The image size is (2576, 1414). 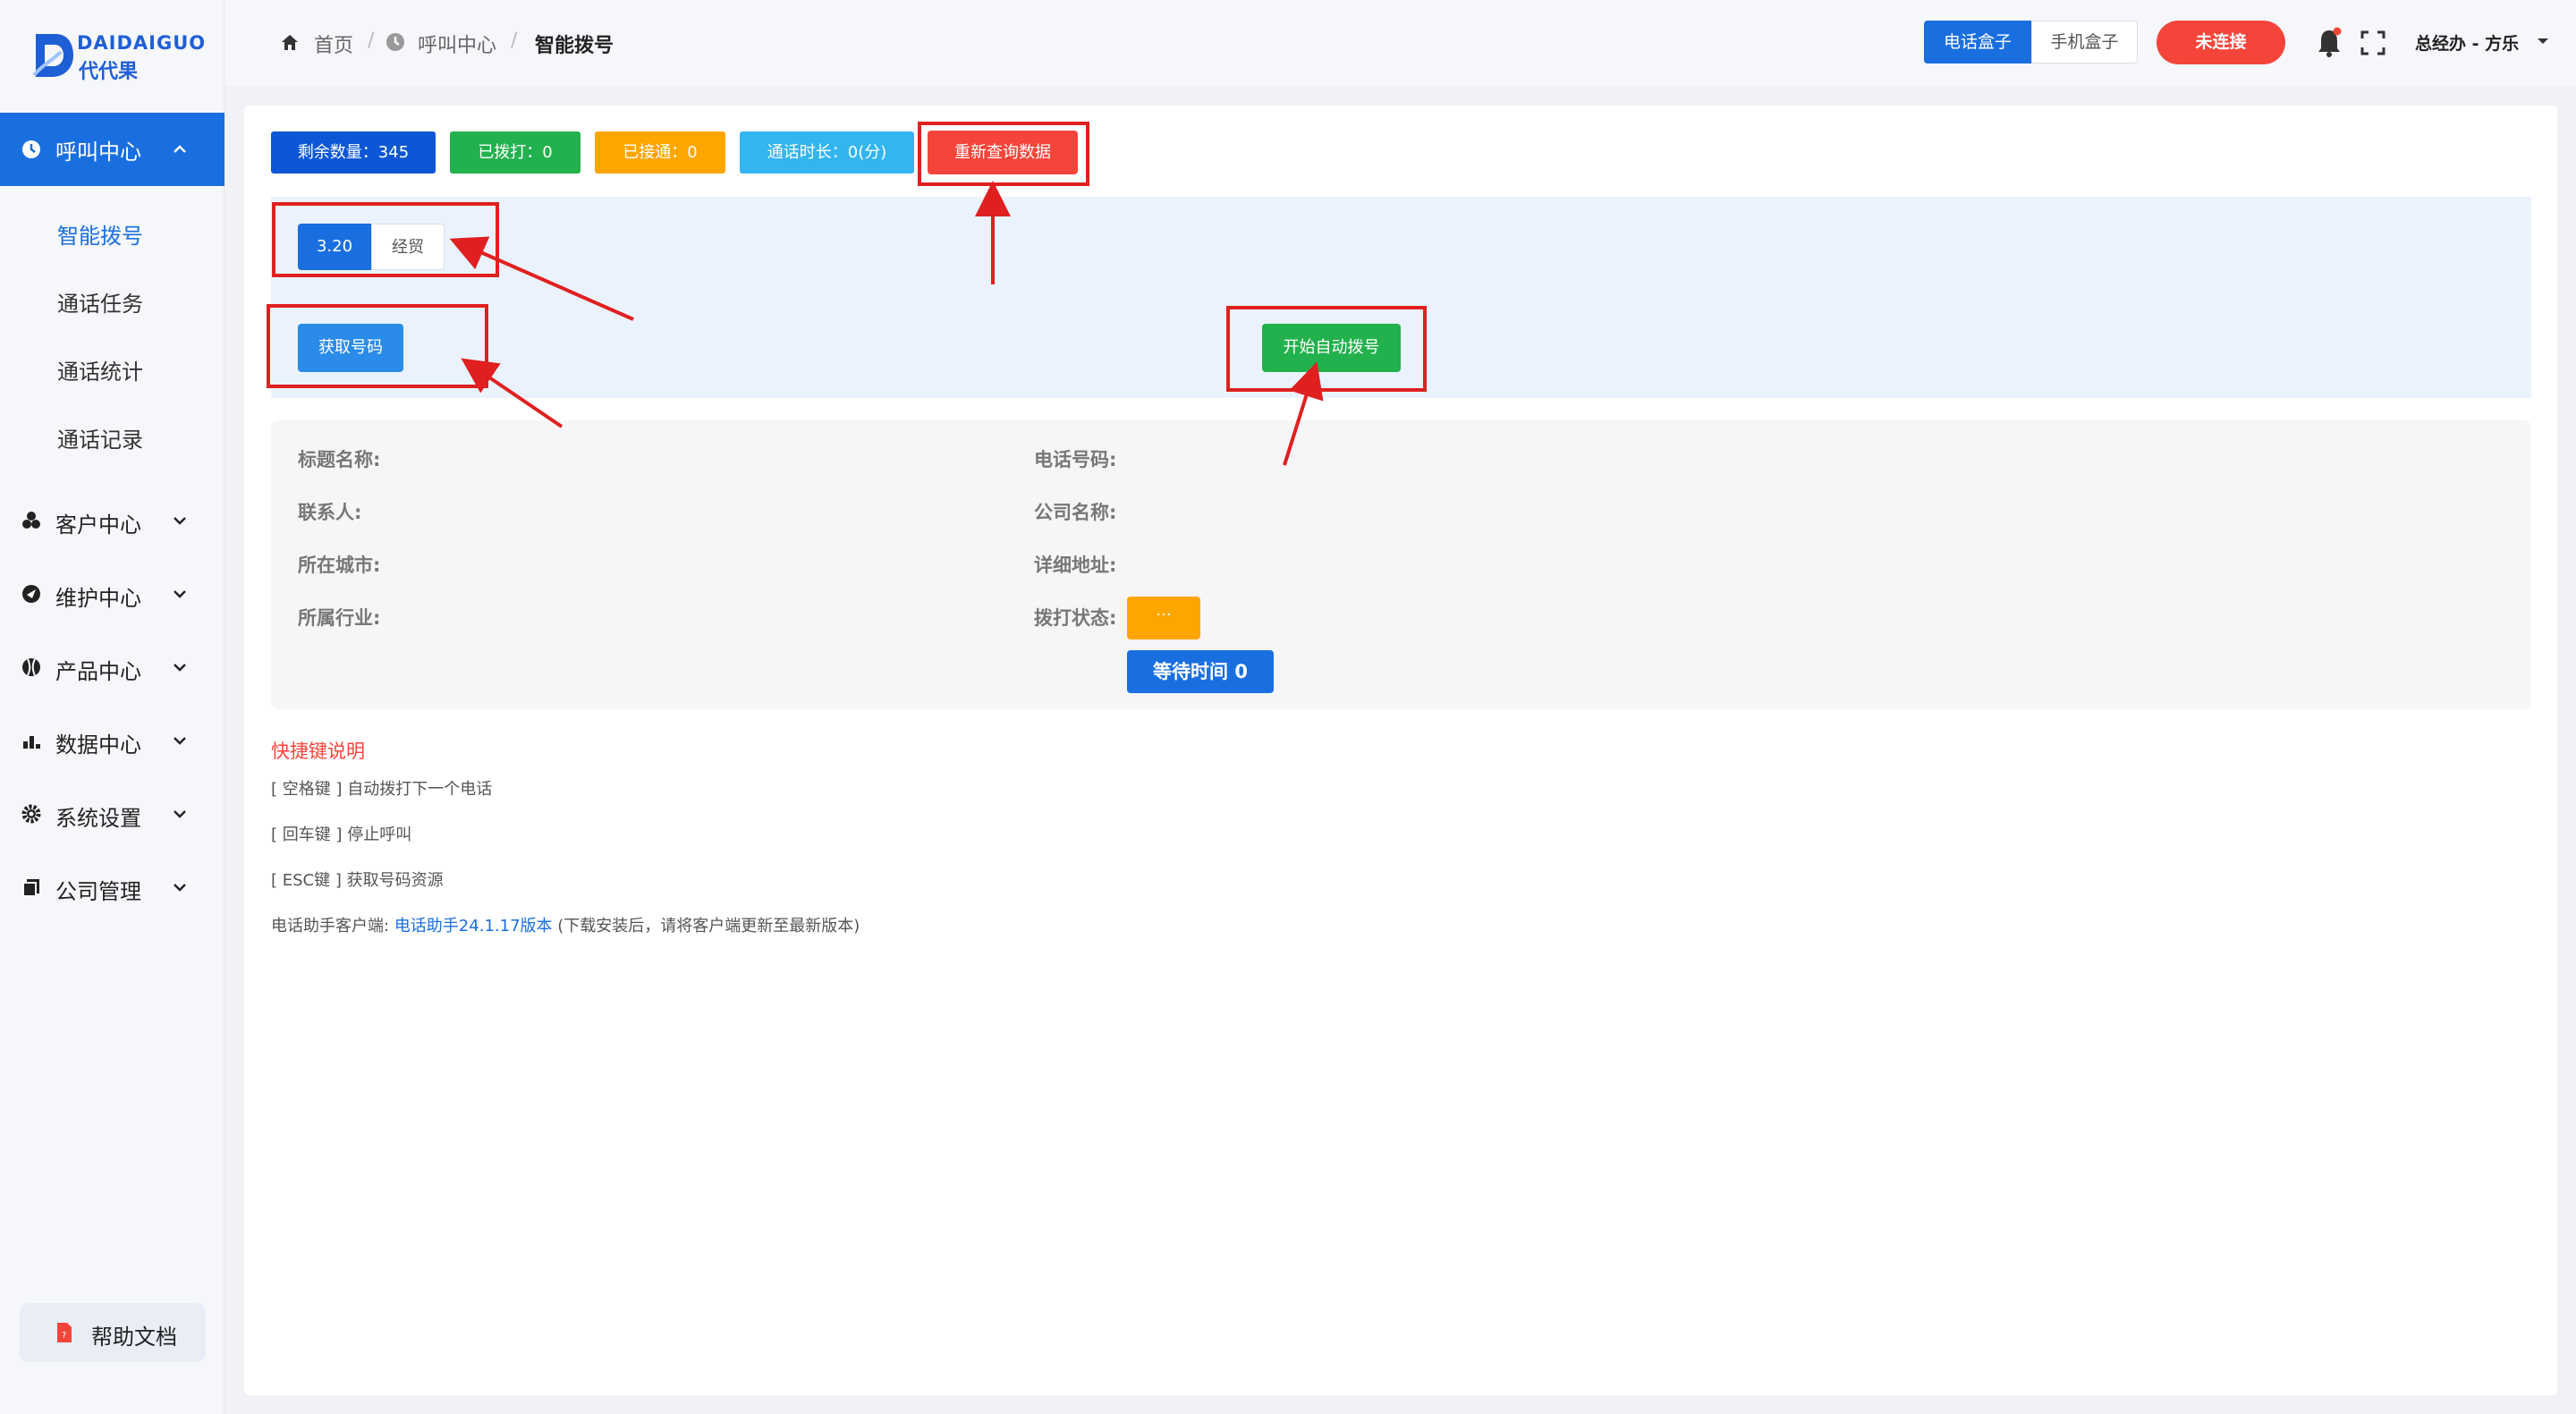 I want to click on shortcuts-title: 快捷键说明, so click(x=318, y=751).